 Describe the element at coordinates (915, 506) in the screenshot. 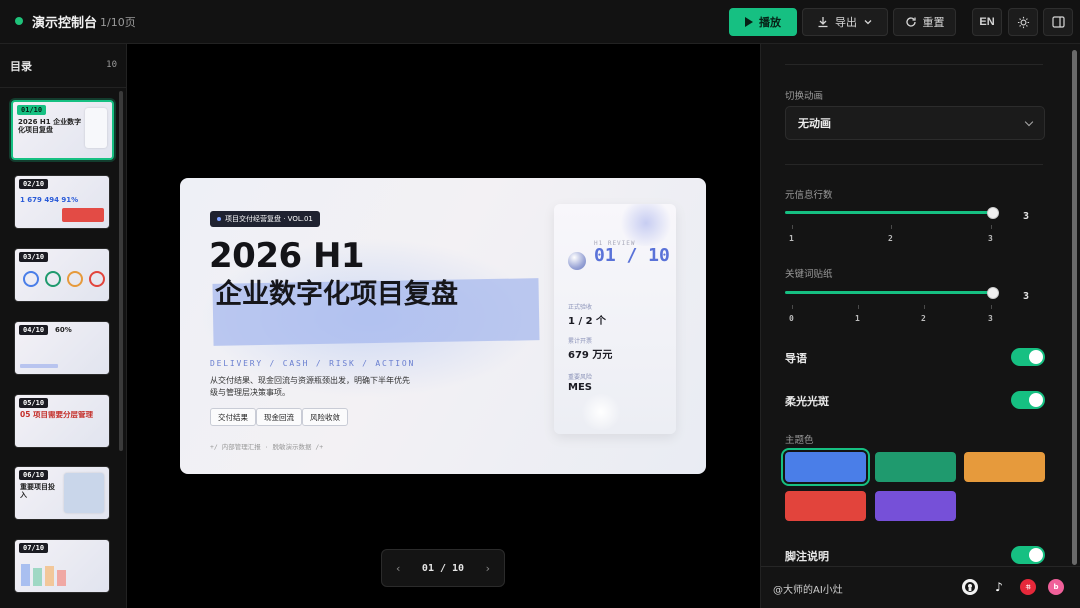

I see `theme-swatch-purple` at that location.